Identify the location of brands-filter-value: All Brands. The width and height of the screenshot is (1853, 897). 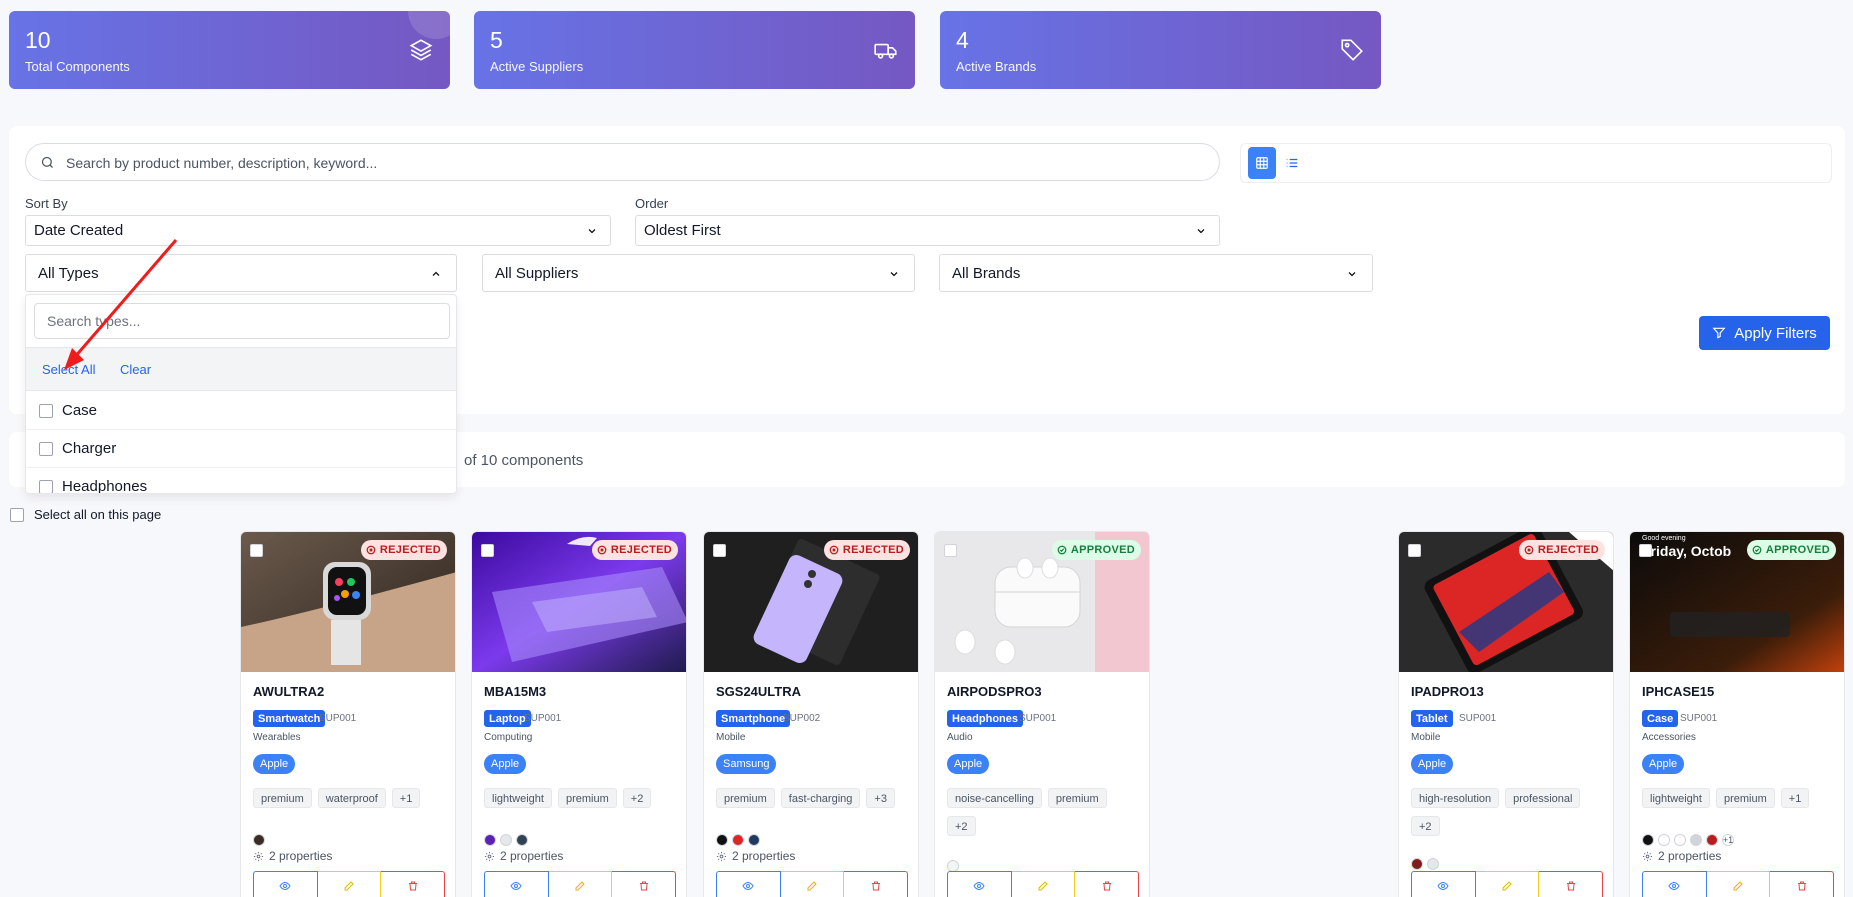
(986, 273).